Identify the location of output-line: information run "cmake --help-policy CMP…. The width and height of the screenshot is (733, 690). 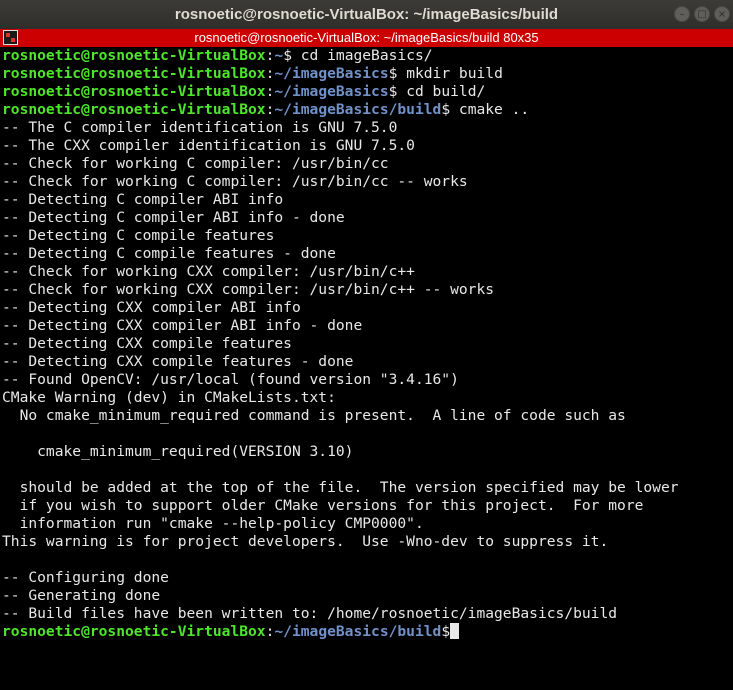
(213, 523).